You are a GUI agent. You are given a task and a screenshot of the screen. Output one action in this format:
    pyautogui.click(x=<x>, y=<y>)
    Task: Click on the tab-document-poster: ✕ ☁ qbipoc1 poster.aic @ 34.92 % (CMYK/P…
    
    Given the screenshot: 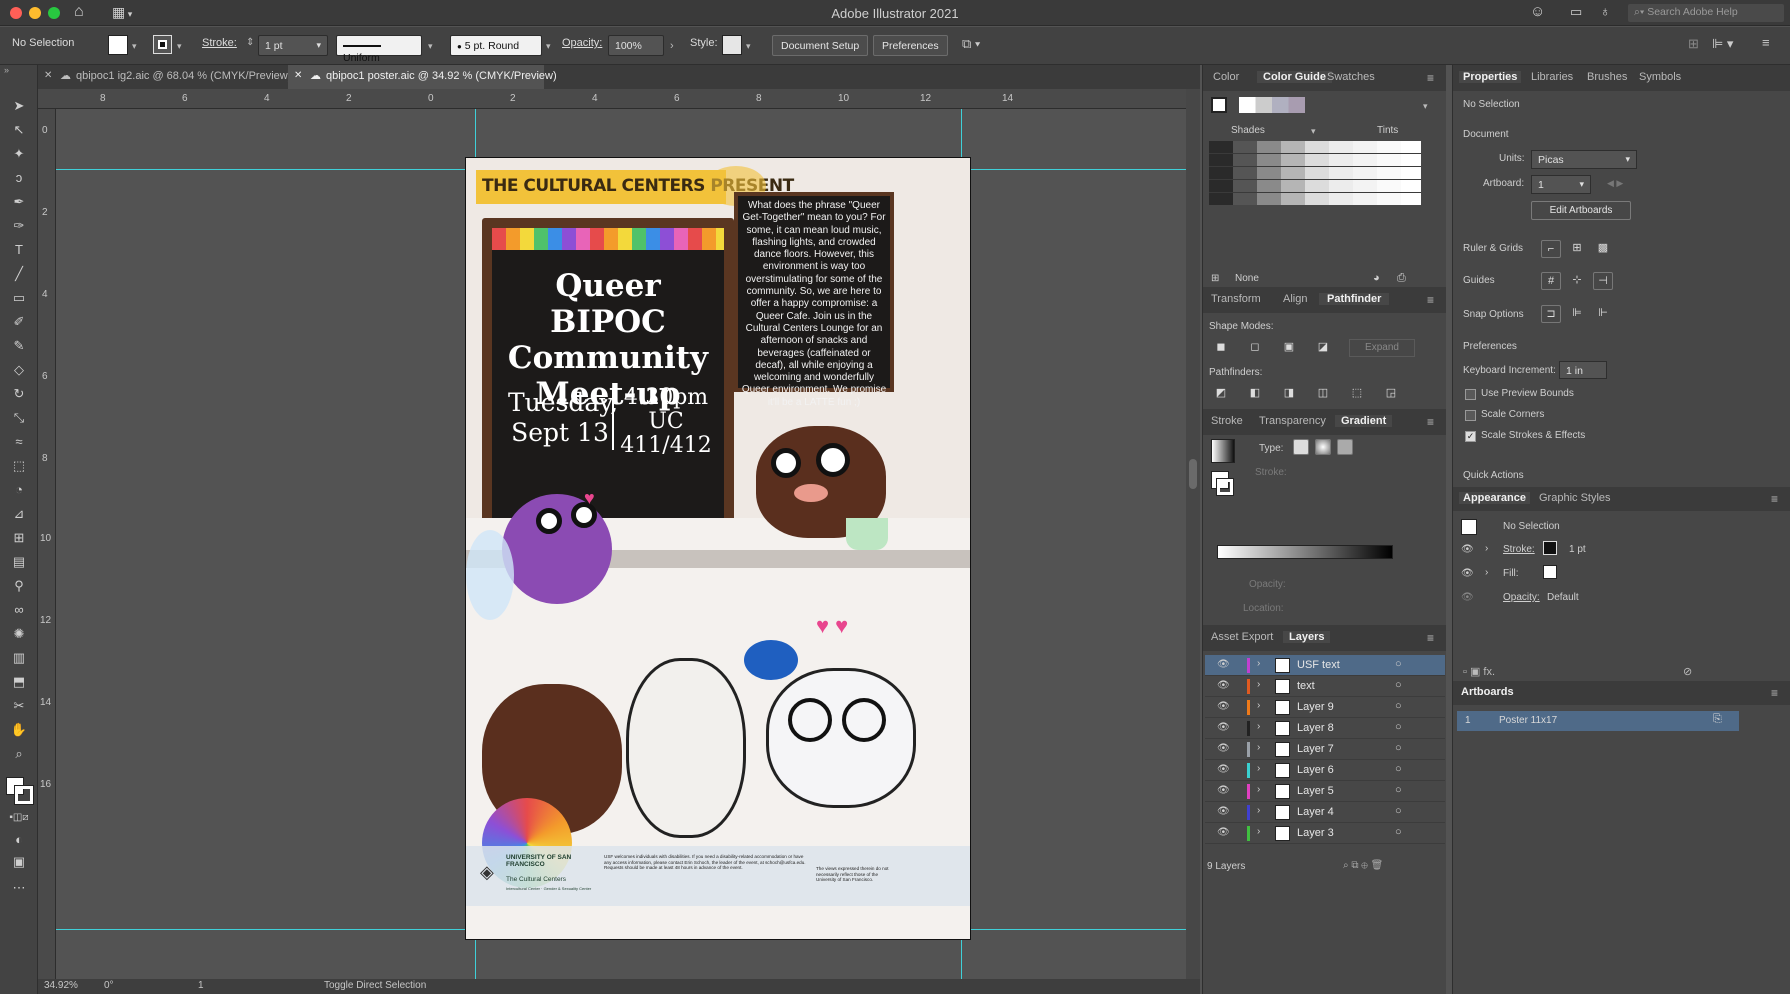 What is the action you would take?
    pyautogui.click(x=422, y=77)
    